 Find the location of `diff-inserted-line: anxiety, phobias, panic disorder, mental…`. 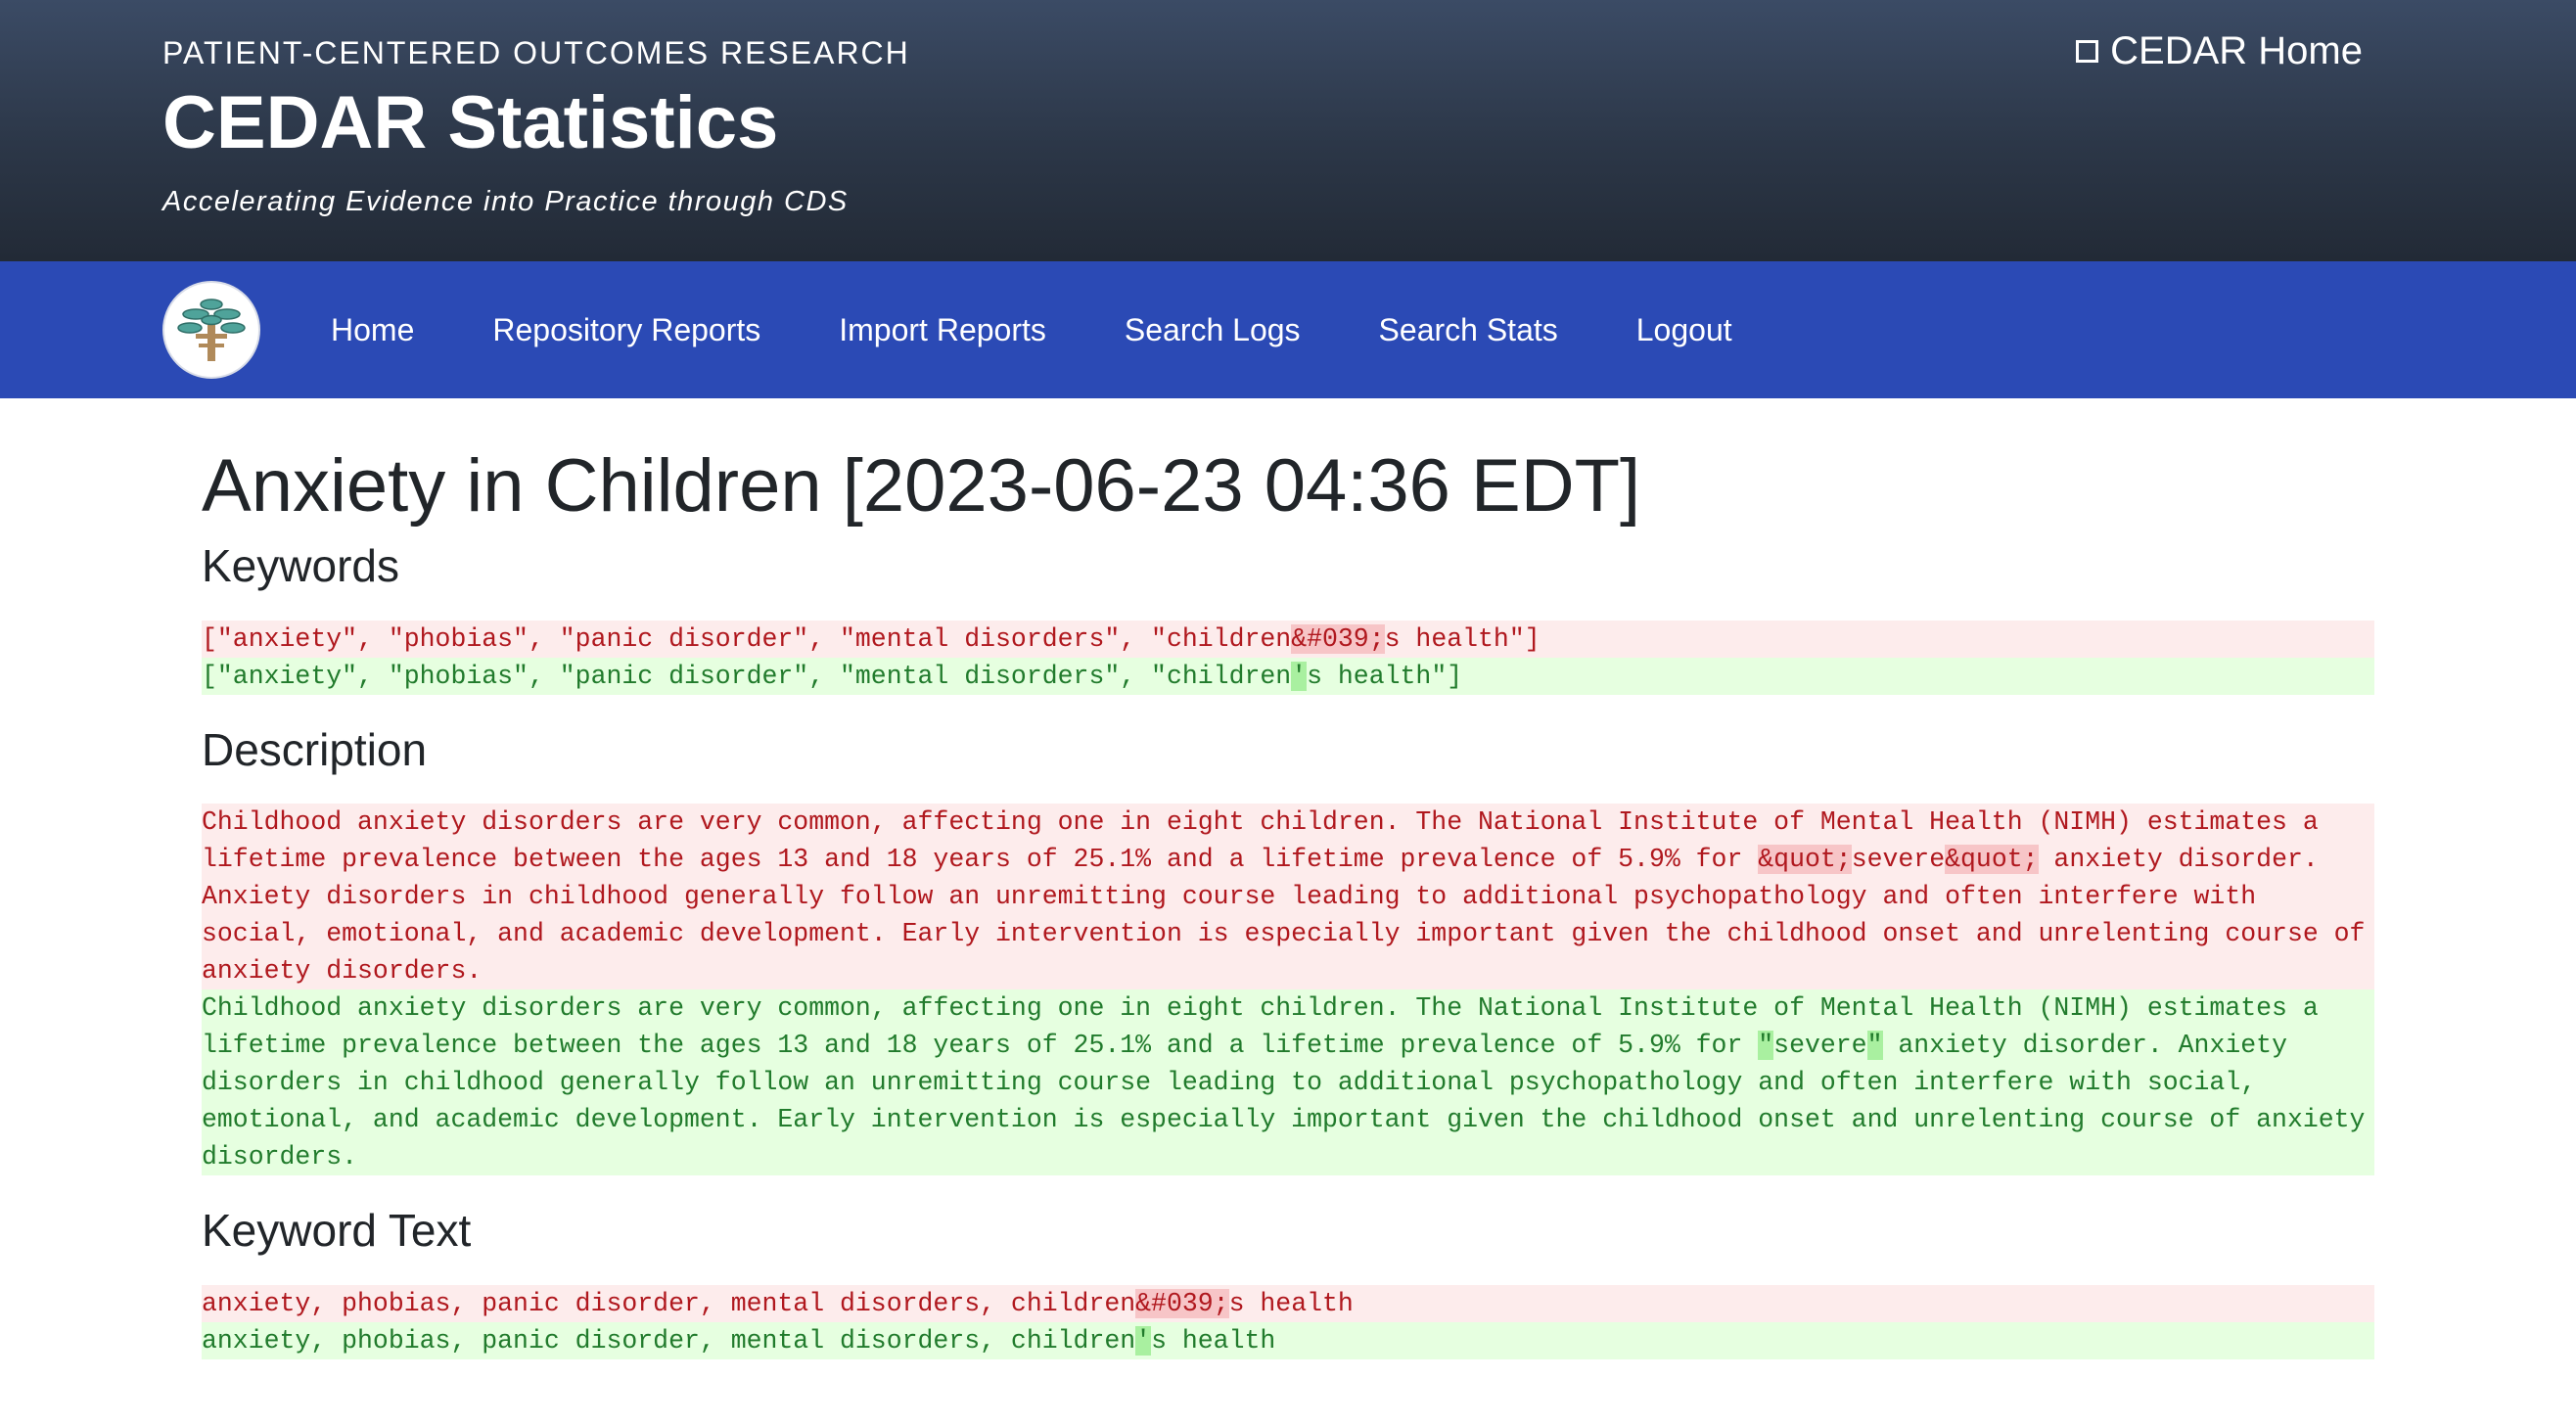

diff-inserted-line: anxiety, phobias, panic disorder, mental… is located at coordinates (1288, 1340).